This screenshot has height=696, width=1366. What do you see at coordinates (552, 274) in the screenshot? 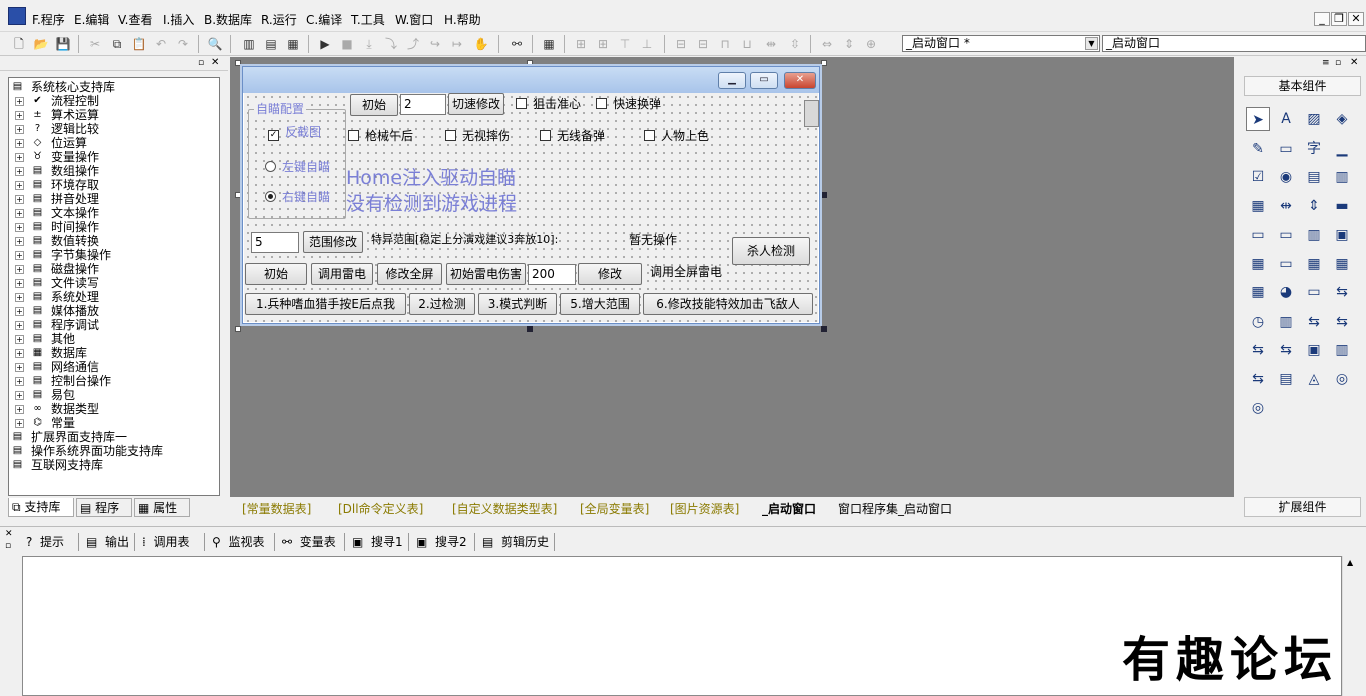
I see `damage-input: 200` at bounding box center [552, 274].